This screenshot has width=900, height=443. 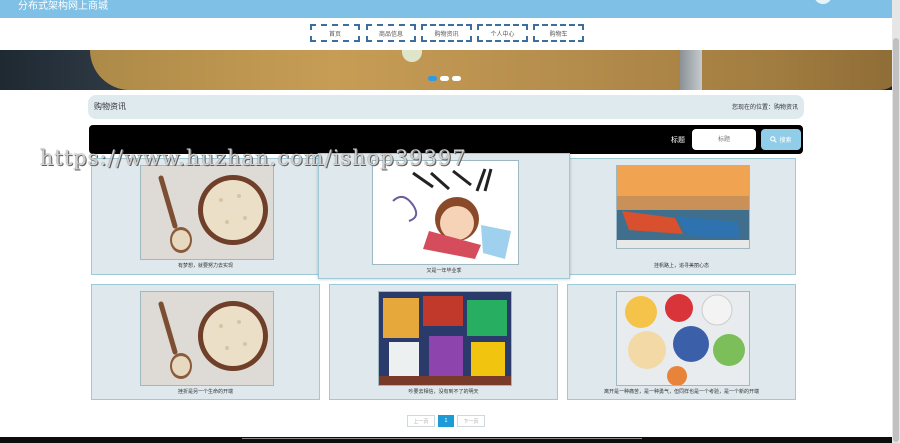 I want to click on footer-divider, so click(x=442, y=438).